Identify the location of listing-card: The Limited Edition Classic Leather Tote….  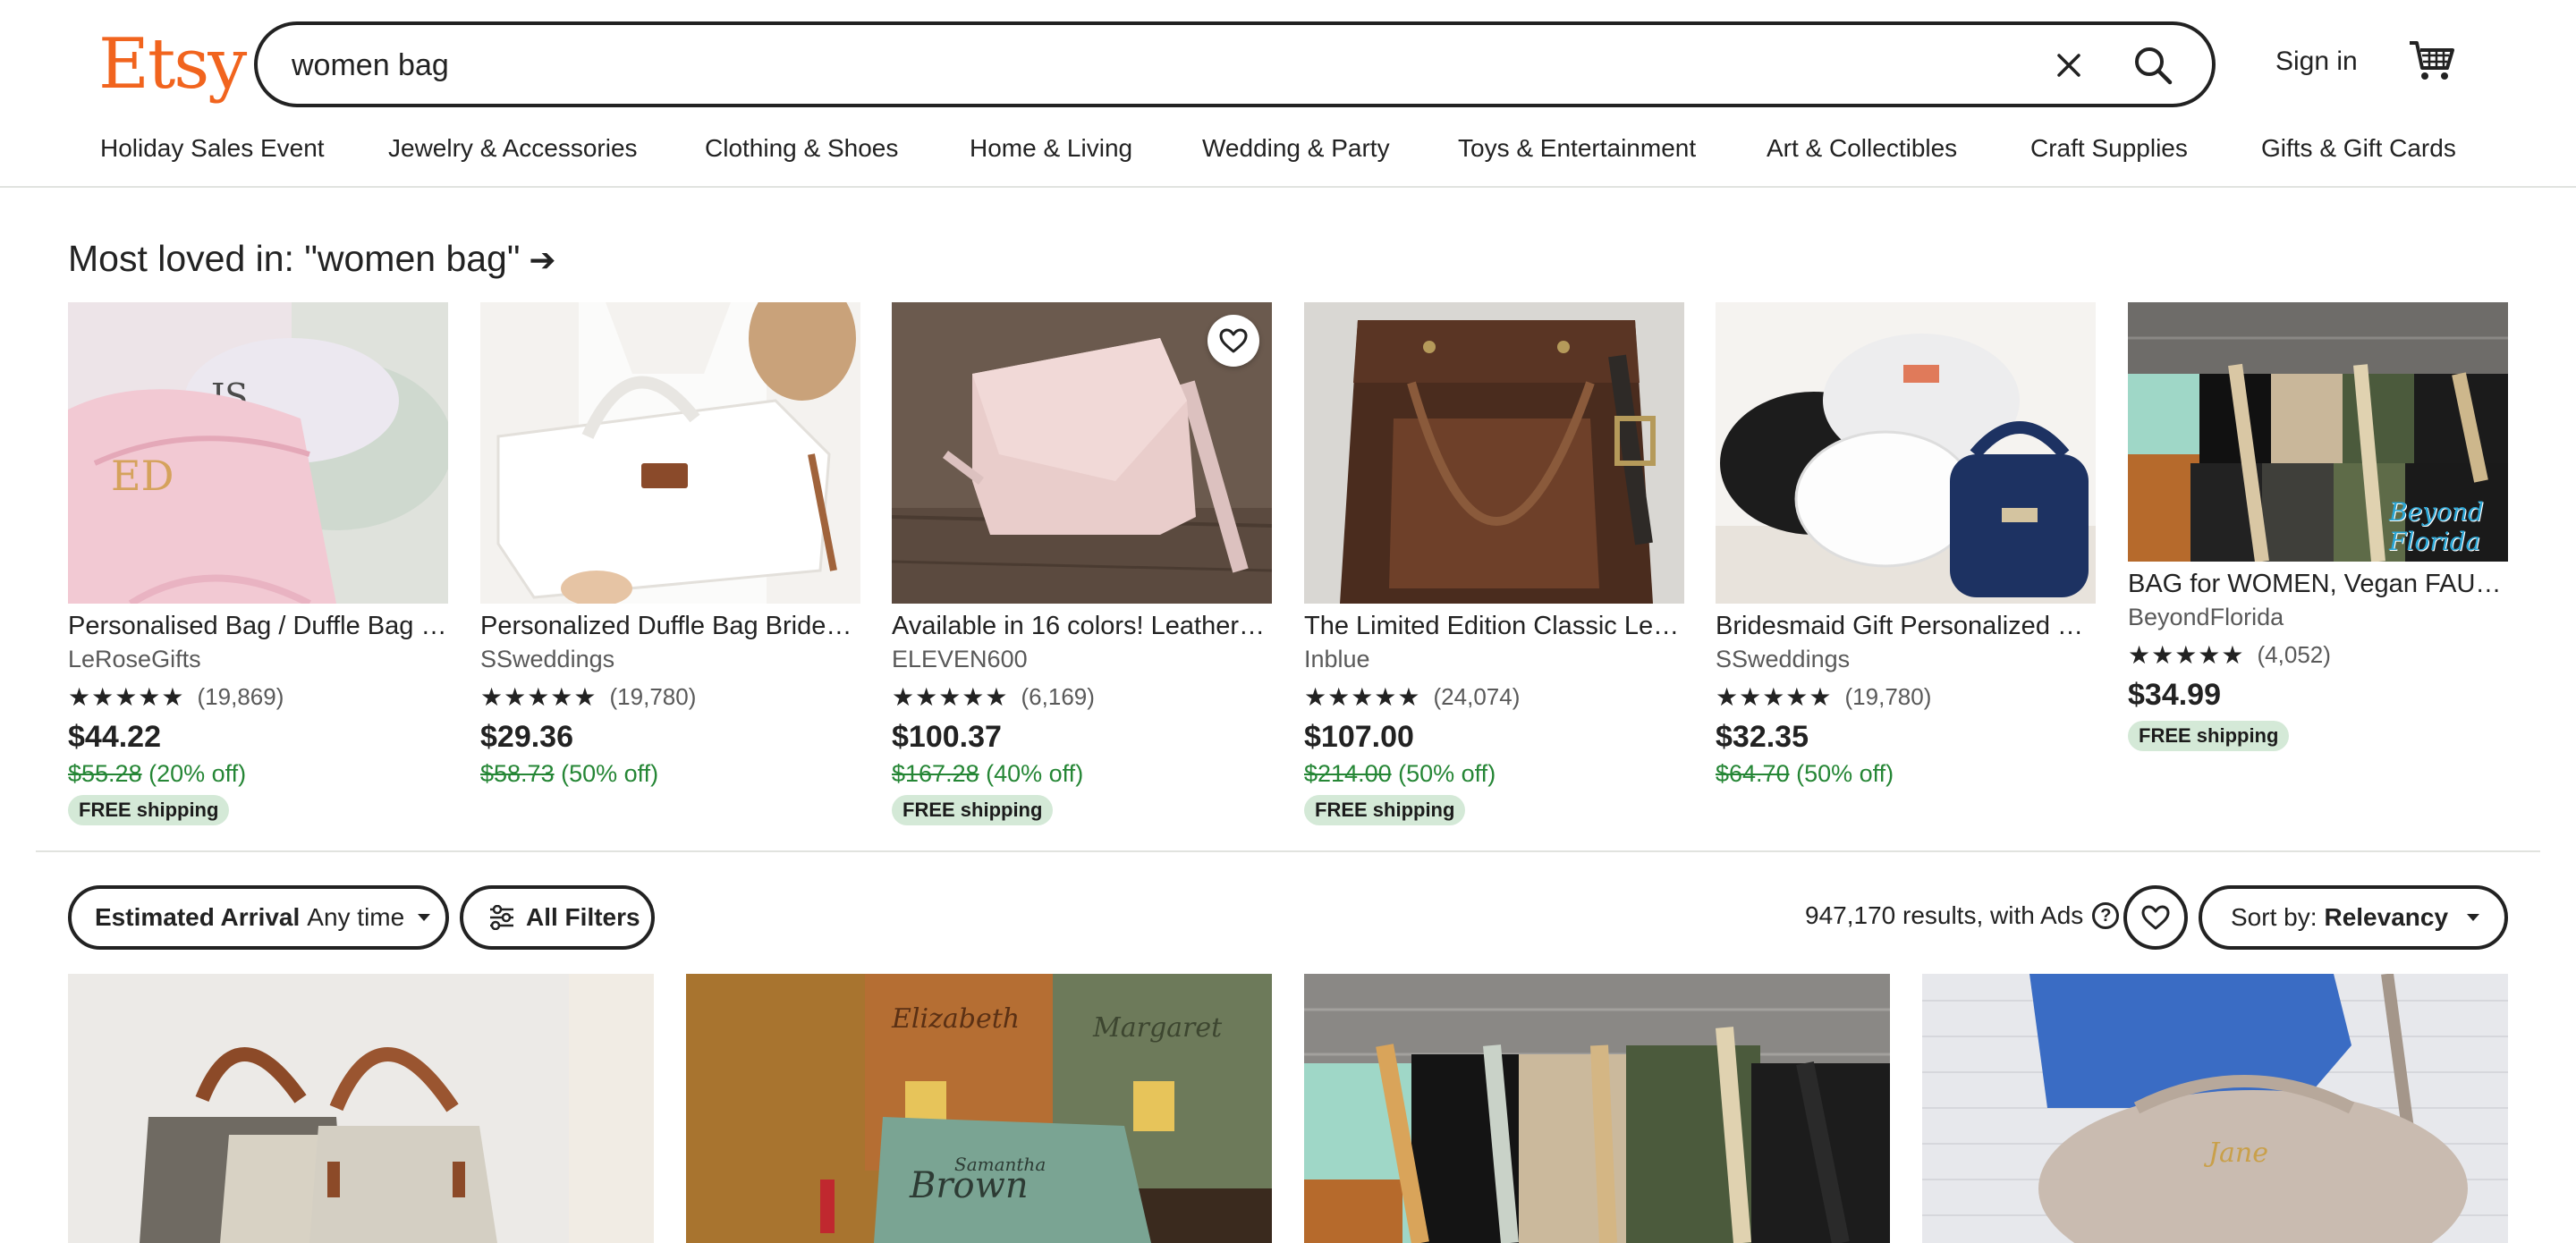
(1494, 563).